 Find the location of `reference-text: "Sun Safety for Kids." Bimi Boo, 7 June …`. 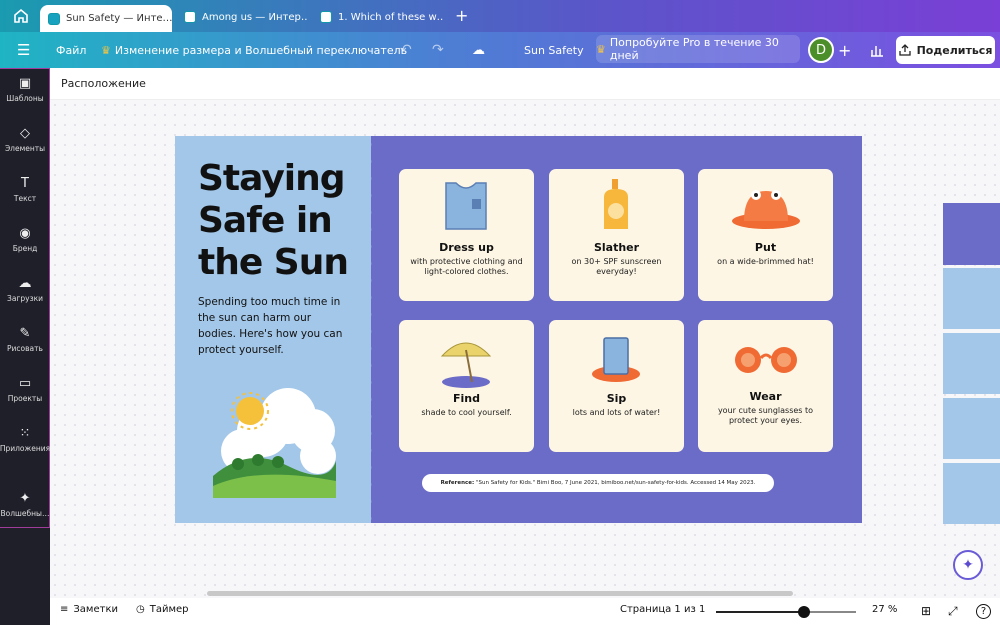

reference-text: "Sun Safety for Kids." Bimi Boo, 7 June … is located at coordinates (615, 483).